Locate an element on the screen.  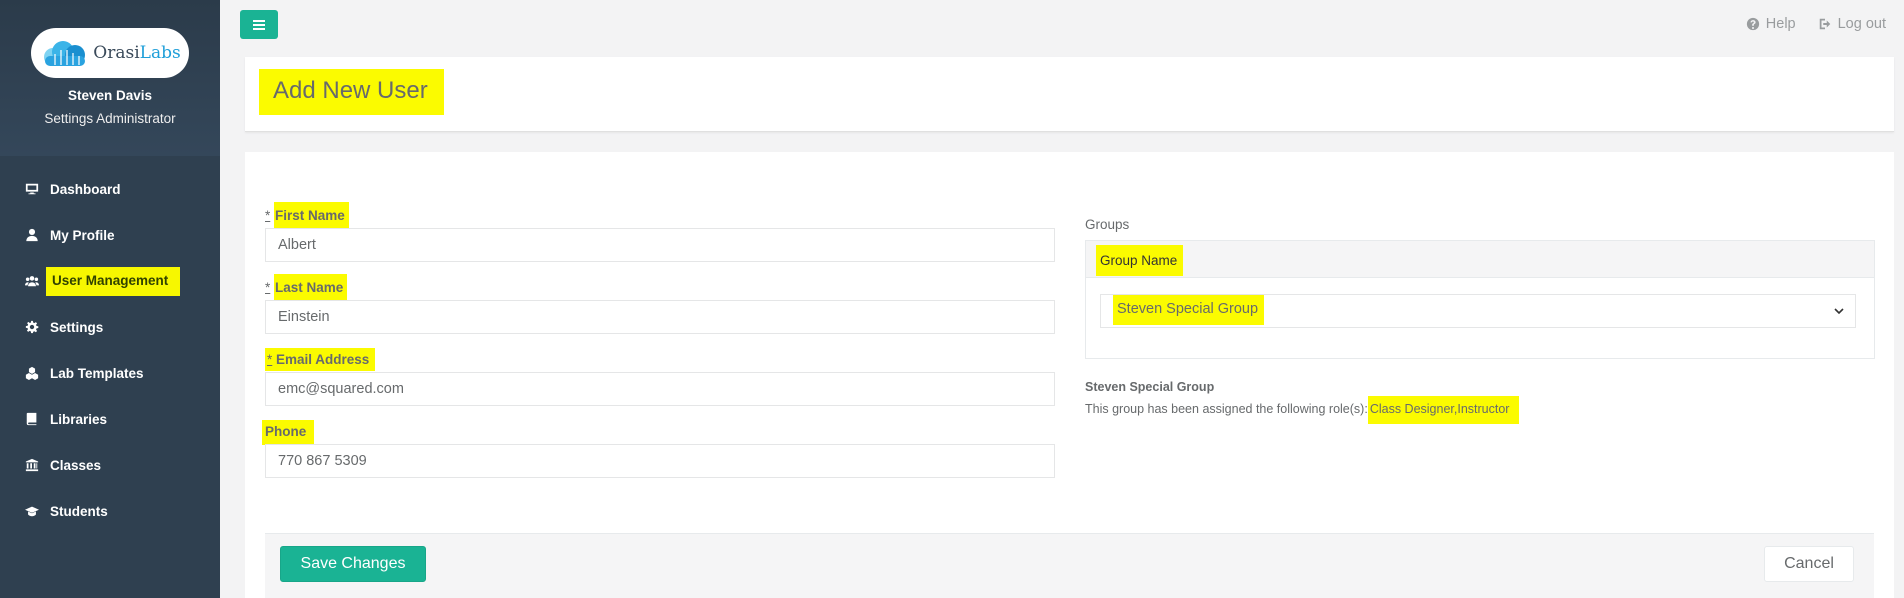
first-name-label: * First Name is located at coordinates (307, 215).